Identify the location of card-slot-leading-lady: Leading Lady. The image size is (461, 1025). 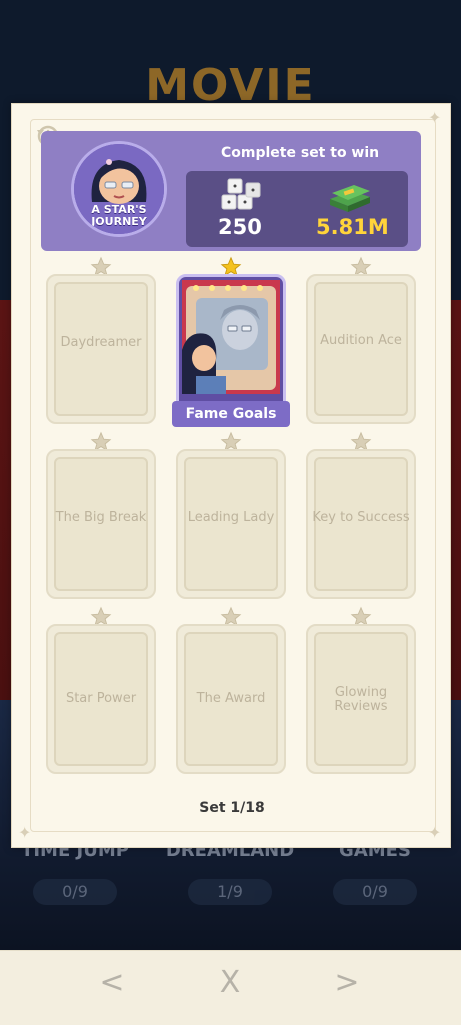
(231, 515).